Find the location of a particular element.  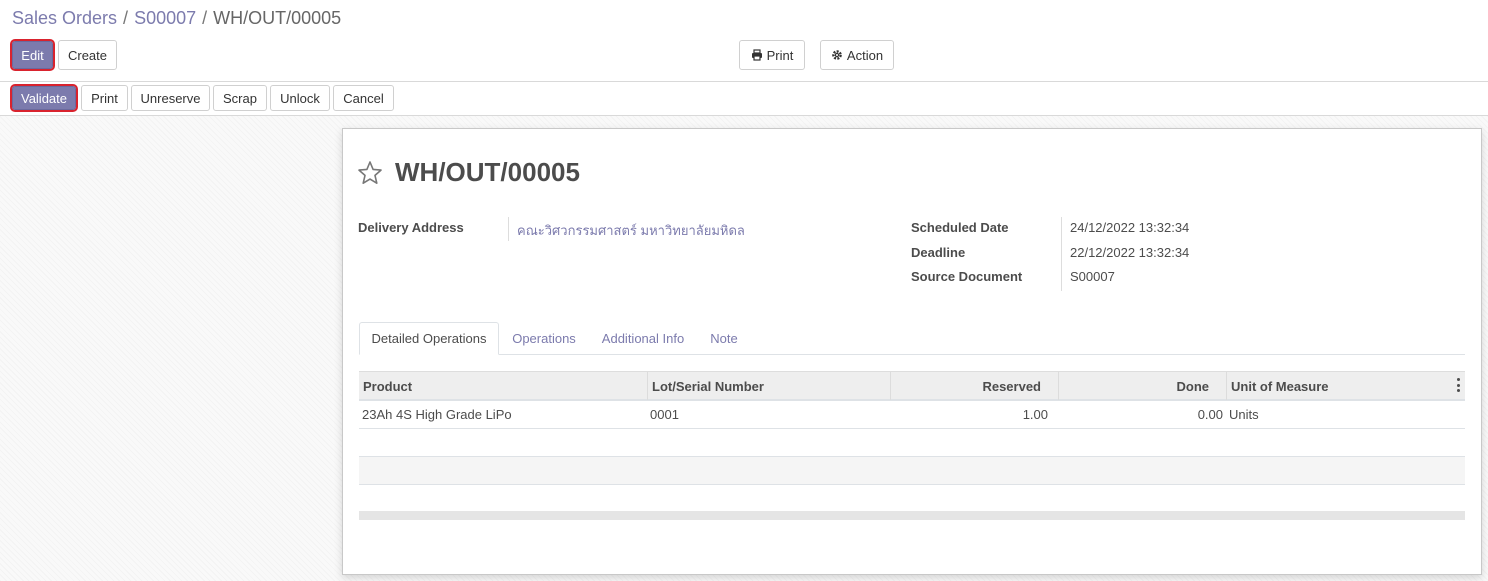

source-document-value: S00007 is located at coordinates (1092, 276).